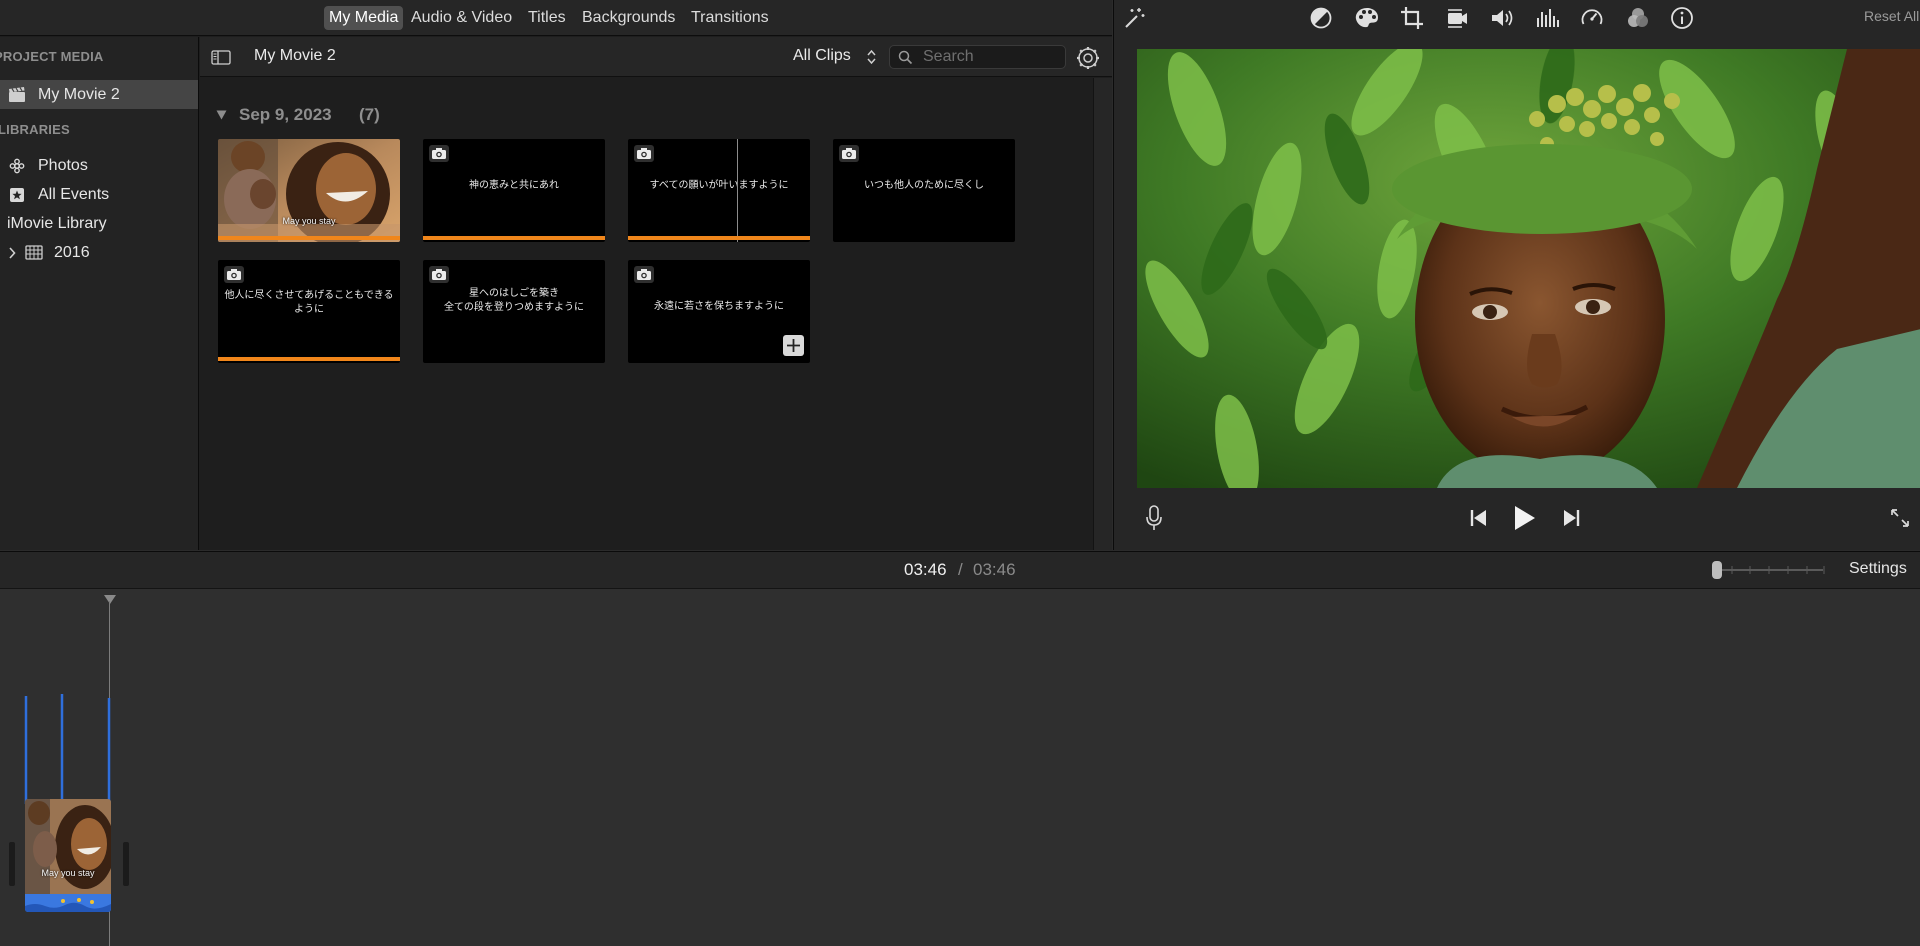 Image resolution: width=1920 pixels, height=946 pixels. I want to click on chevron-updown-icon, so click(871, 57).